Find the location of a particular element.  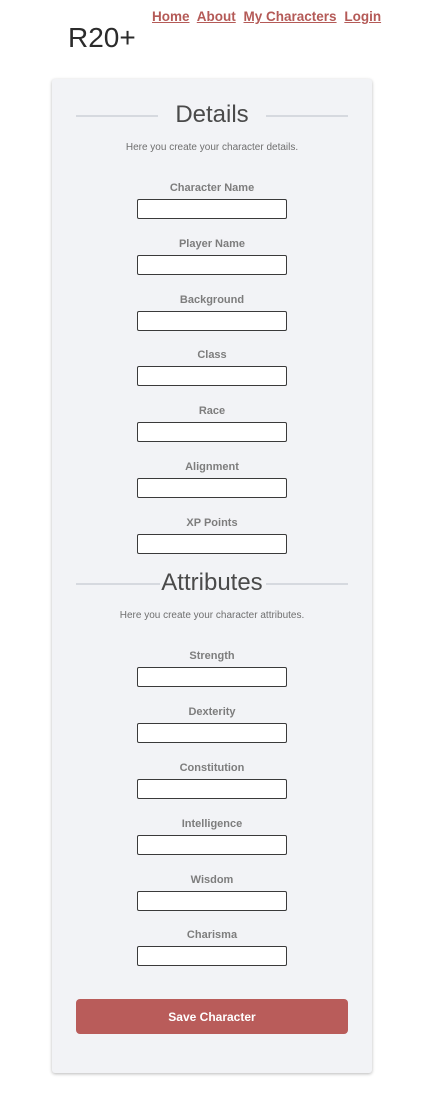

race-label: Race is located at coordinates (212, 411).